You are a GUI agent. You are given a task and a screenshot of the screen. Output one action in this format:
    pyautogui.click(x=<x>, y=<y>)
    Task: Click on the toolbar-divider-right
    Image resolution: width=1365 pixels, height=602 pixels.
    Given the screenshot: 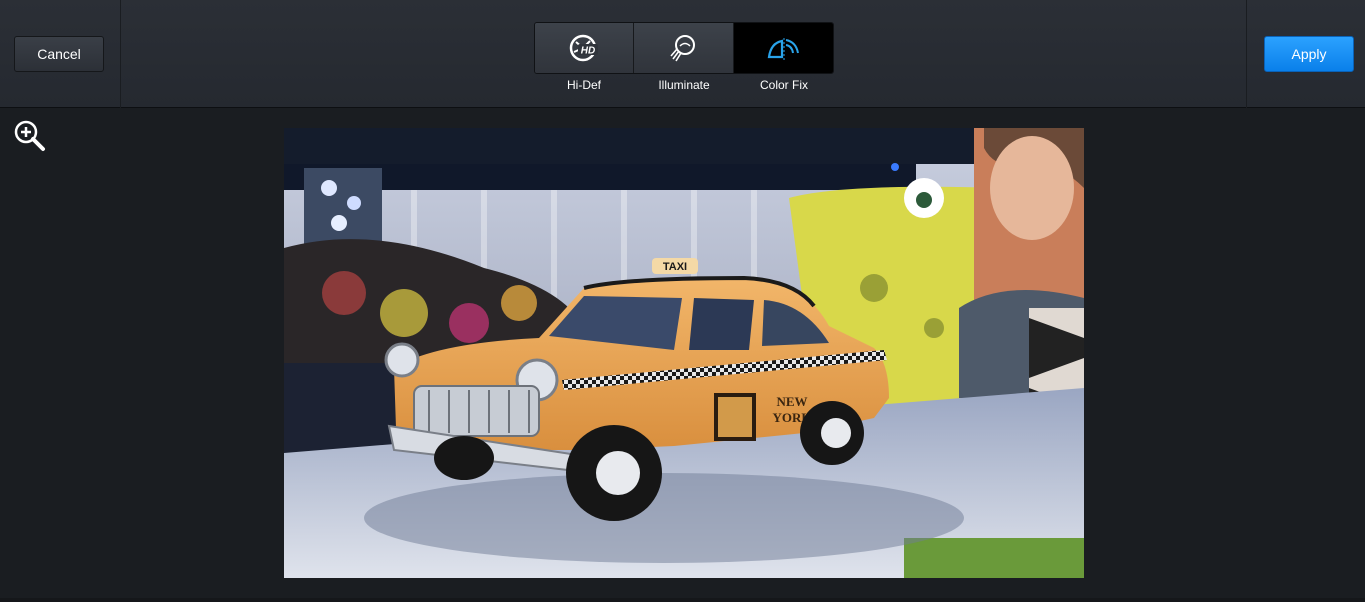 What is the action you would take?
    pyautogui.click(x=1246, y=54)
    